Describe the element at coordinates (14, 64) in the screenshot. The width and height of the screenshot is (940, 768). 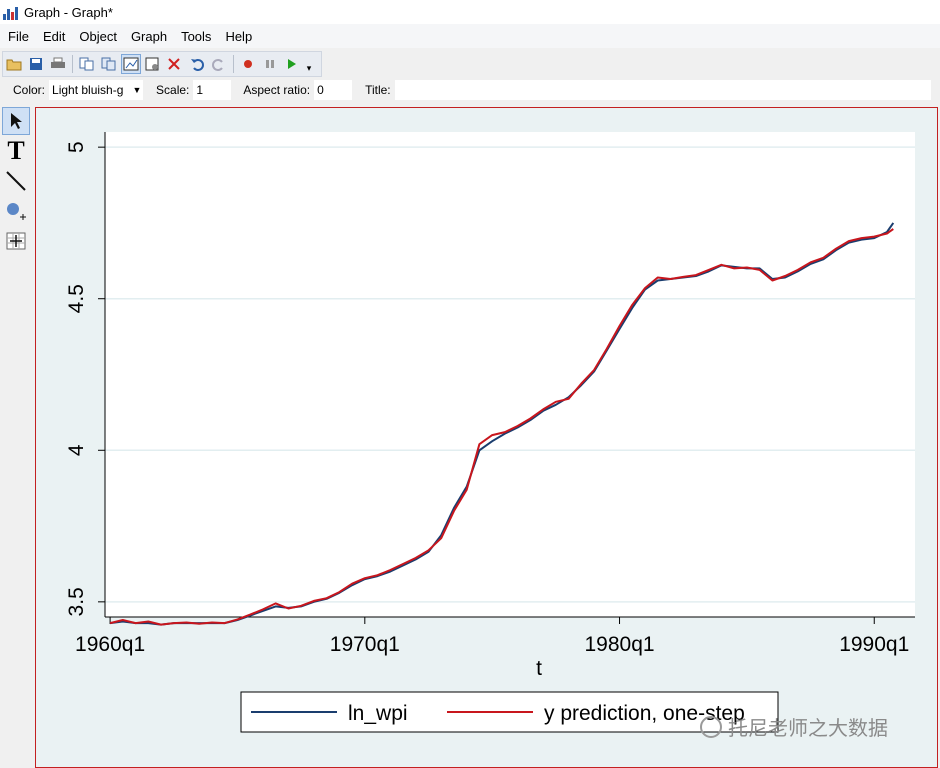
I see `open-icon` at that location.